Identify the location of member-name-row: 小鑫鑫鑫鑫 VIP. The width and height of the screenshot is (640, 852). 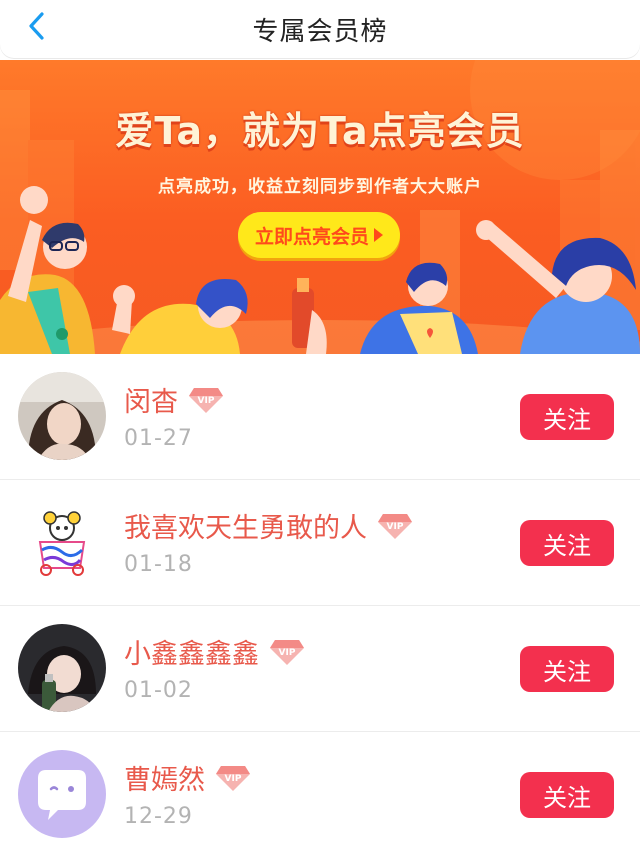
(214, 651).